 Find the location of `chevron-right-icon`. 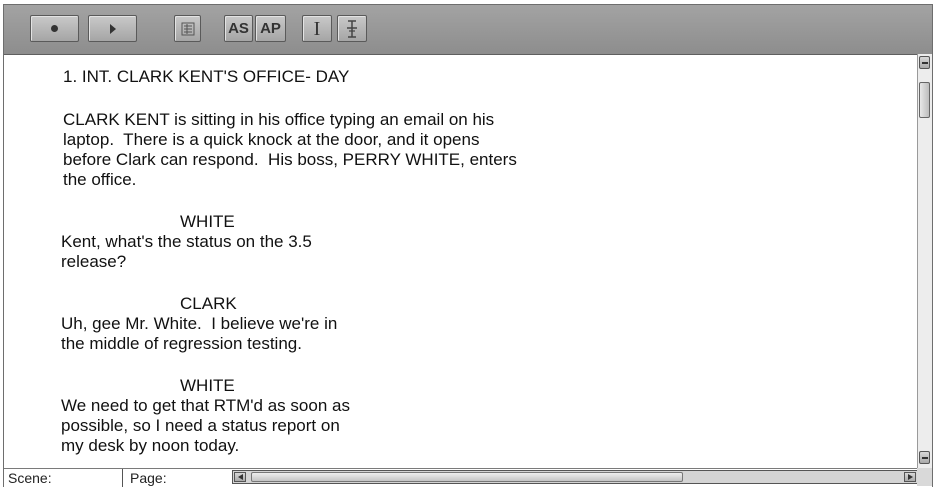

chevron-right-icon is located at coordinates (910, 477).